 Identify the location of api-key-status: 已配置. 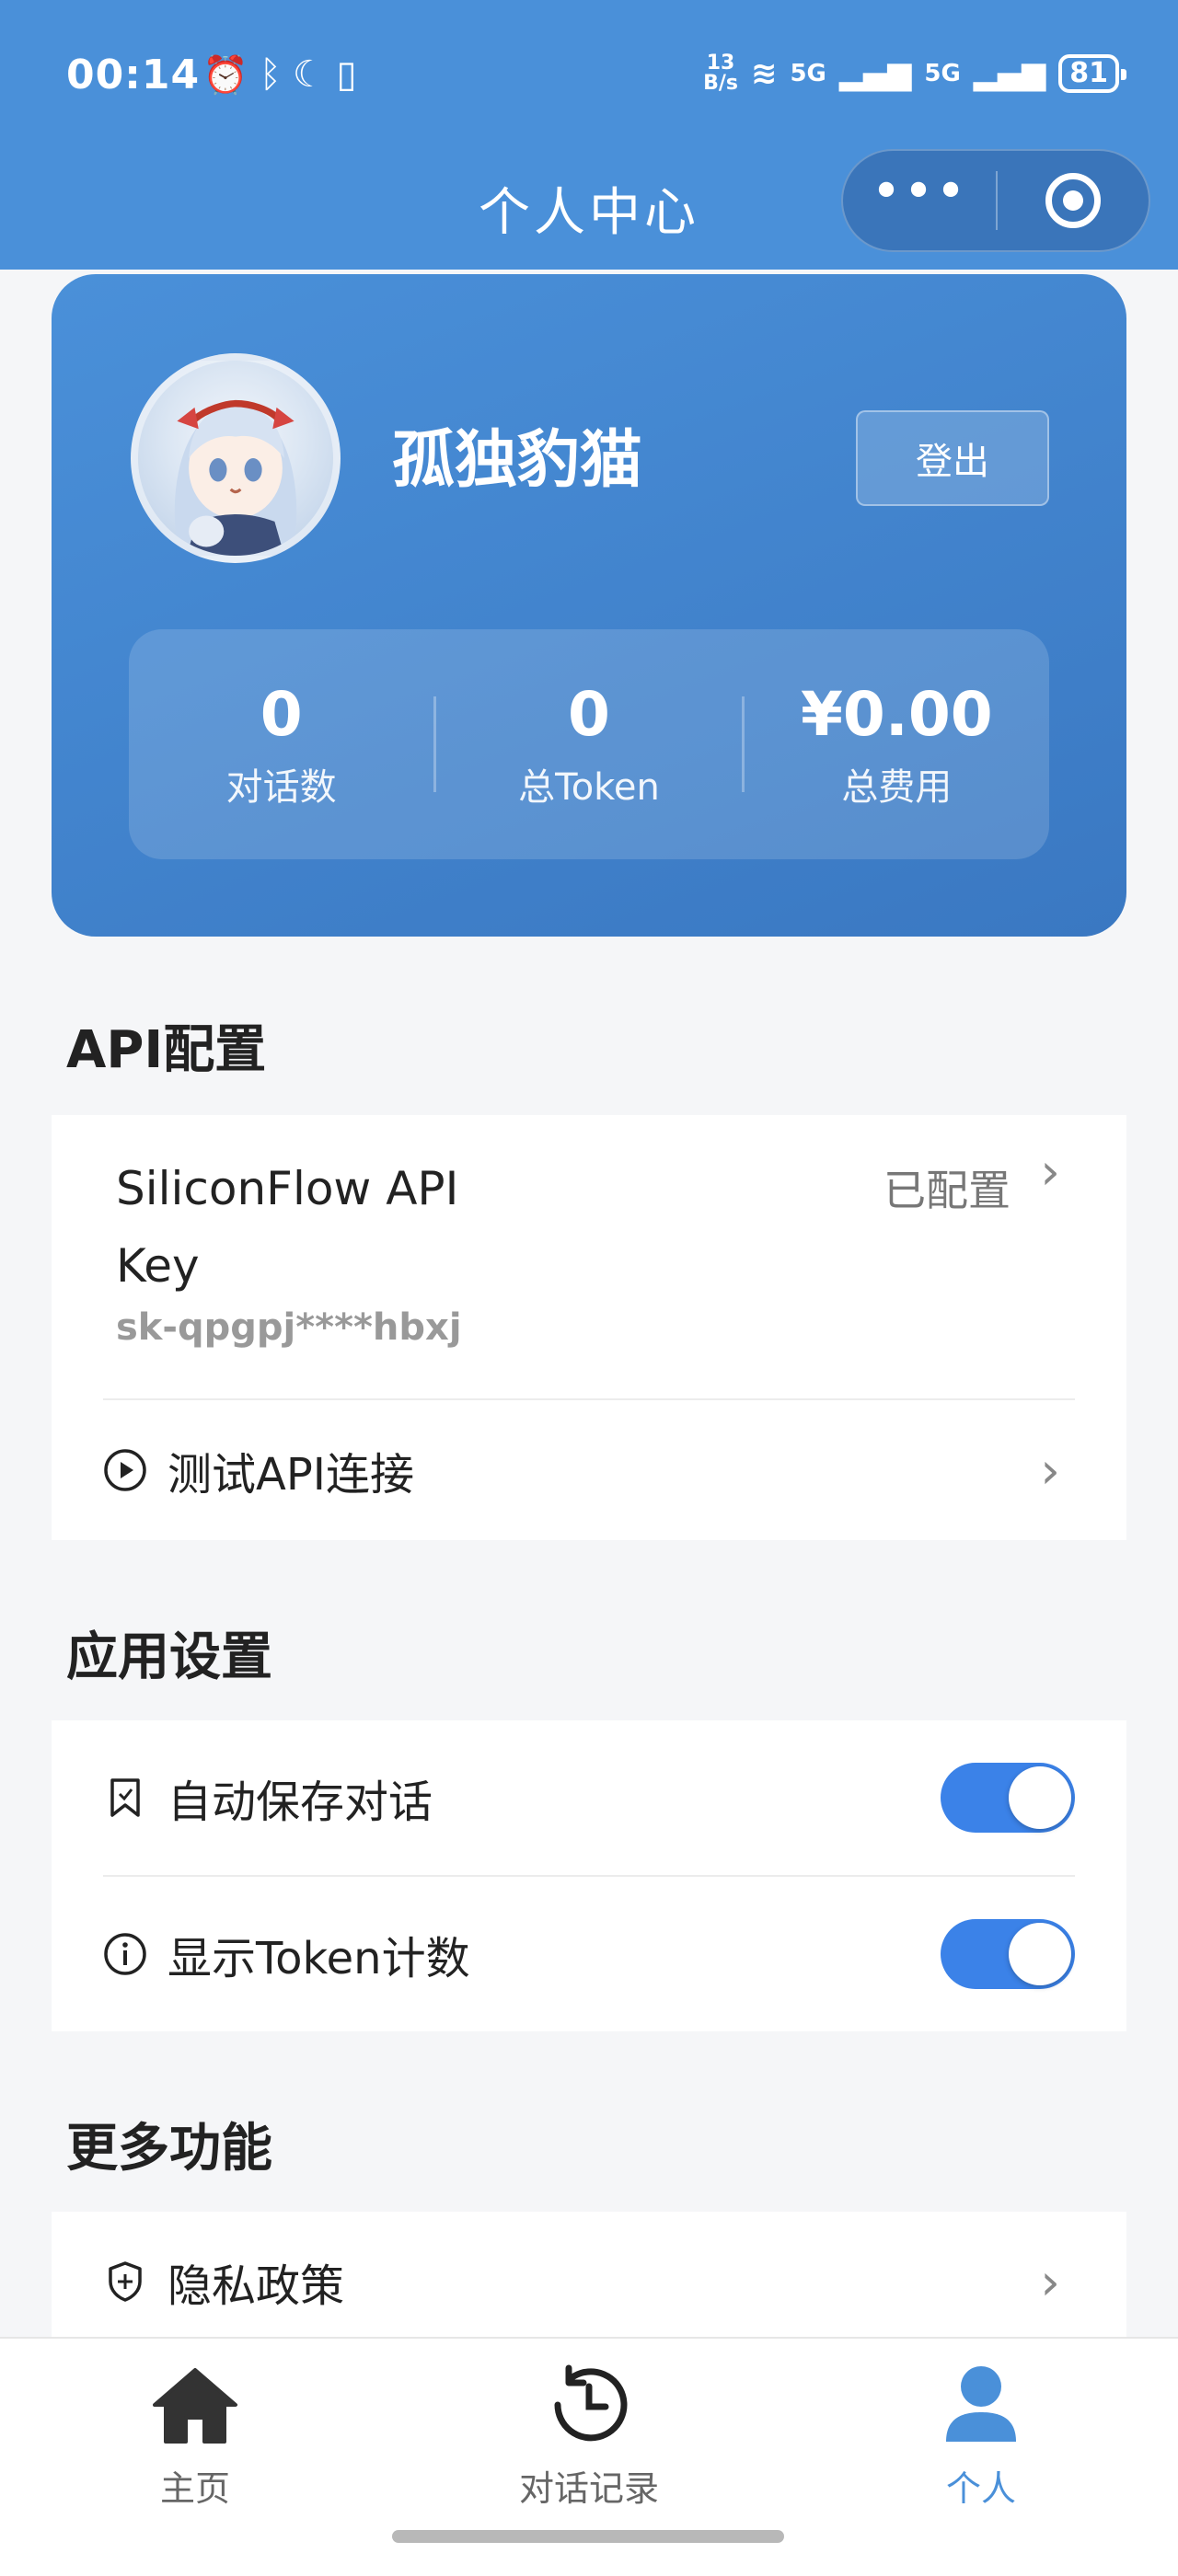
(947, 1190).